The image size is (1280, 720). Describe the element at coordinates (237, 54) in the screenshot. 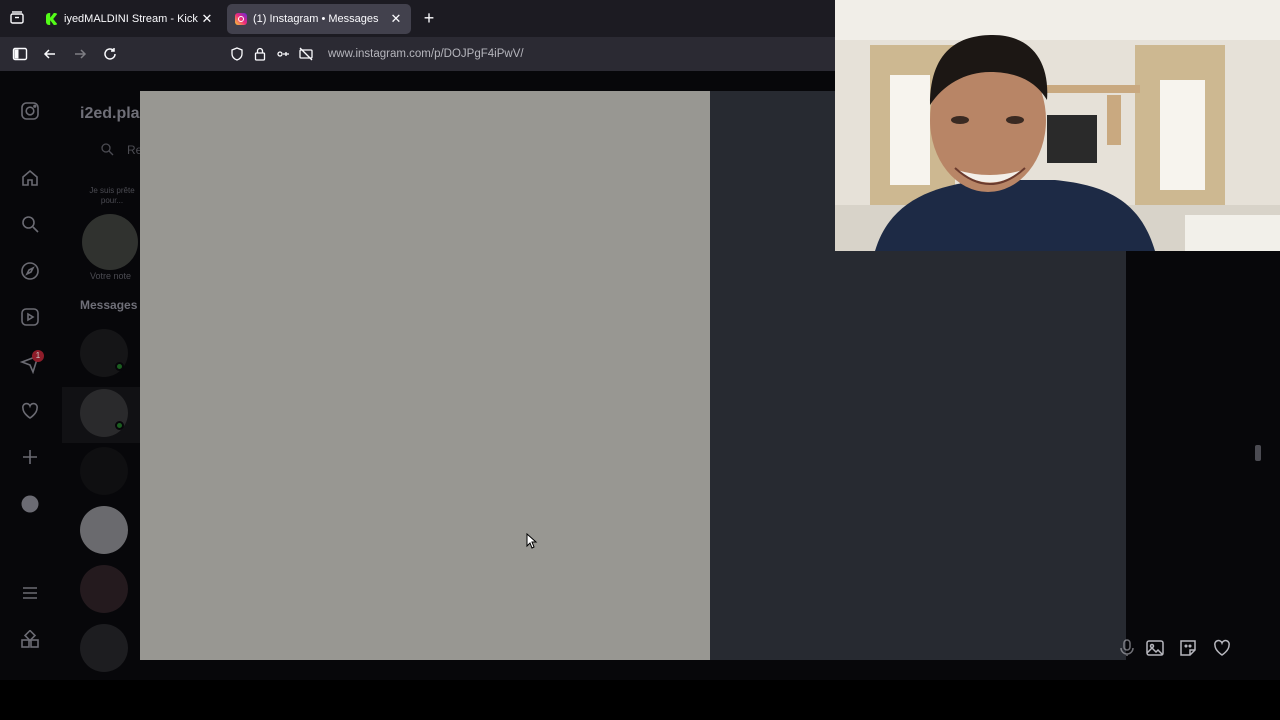

I see `tracking-protection-shield-icon` at that location.